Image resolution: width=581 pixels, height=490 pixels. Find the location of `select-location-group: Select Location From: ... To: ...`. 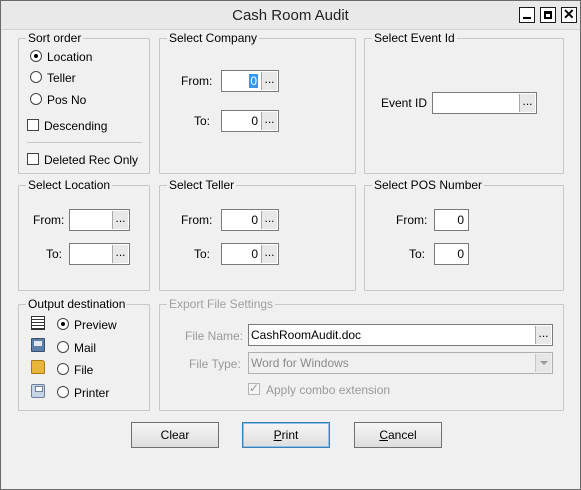

select-location-group: Select Location From: ... To: ... is located at coordinates (84, 235).